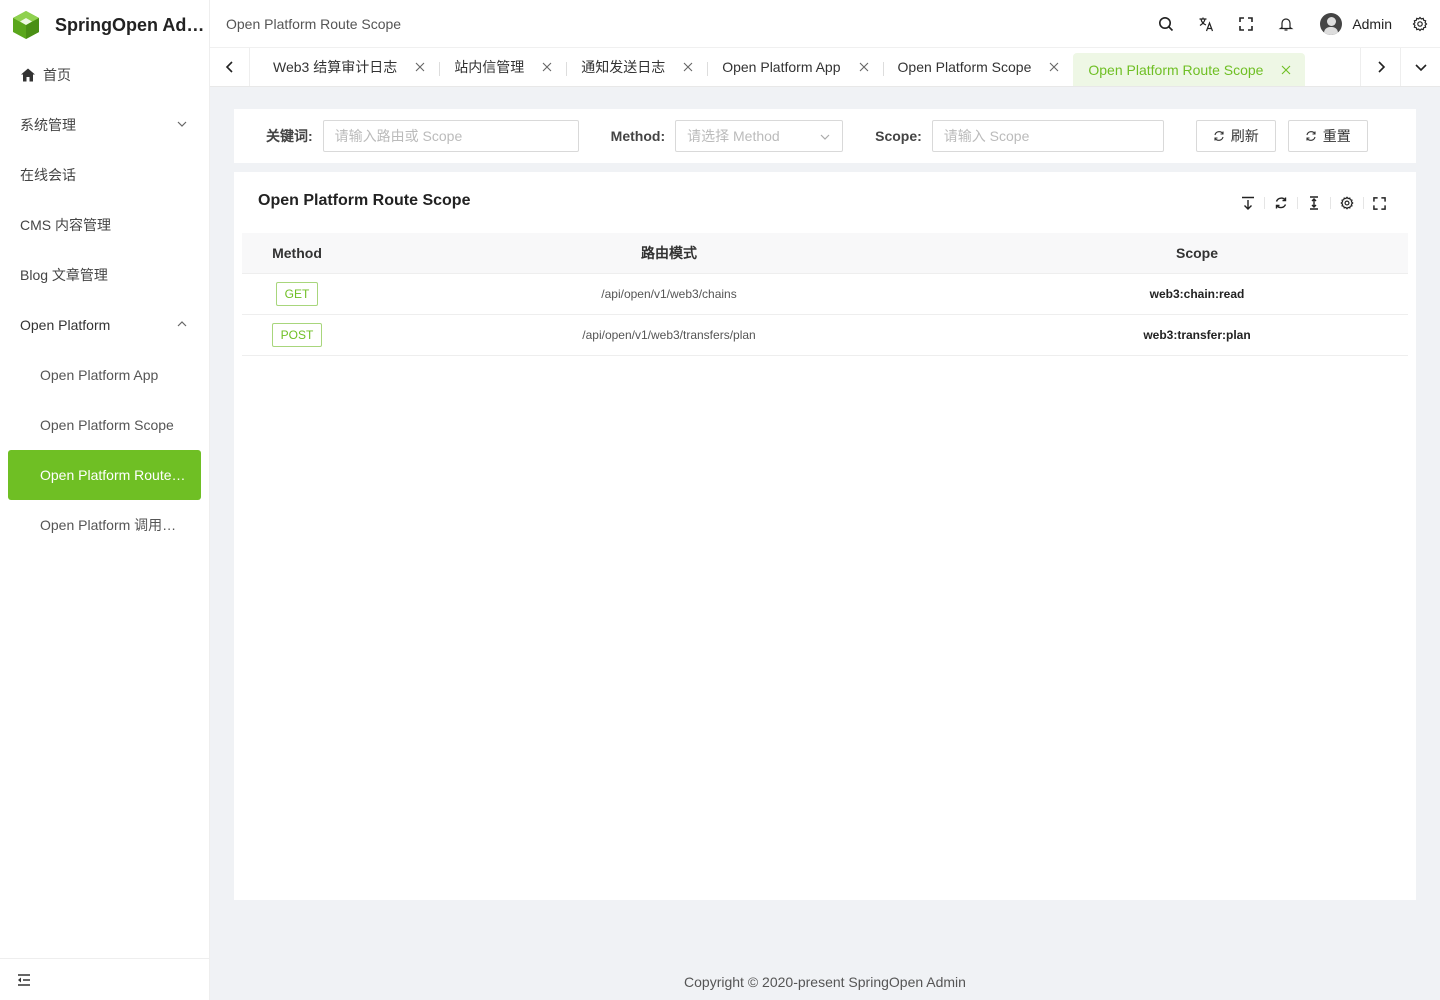 The width and height of the screenshot is (1440, 1000). I want to click on sidebar-item-open-platform: Open Platform, so click(104, 325).